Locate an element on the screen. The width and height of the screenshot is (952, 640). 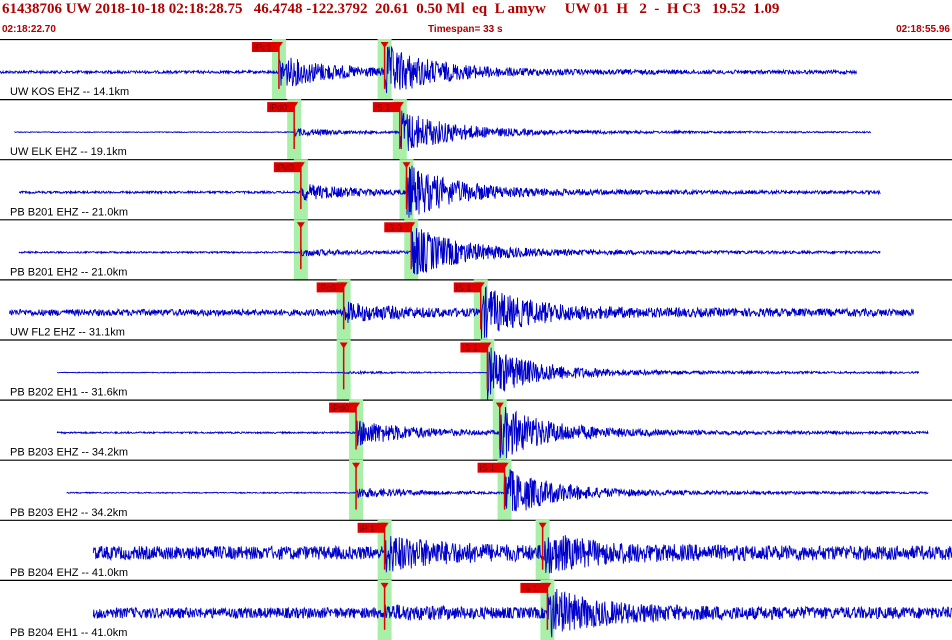
station-label: PB B202 EH1 -- 31.6km is located at coordinates (68, 393).